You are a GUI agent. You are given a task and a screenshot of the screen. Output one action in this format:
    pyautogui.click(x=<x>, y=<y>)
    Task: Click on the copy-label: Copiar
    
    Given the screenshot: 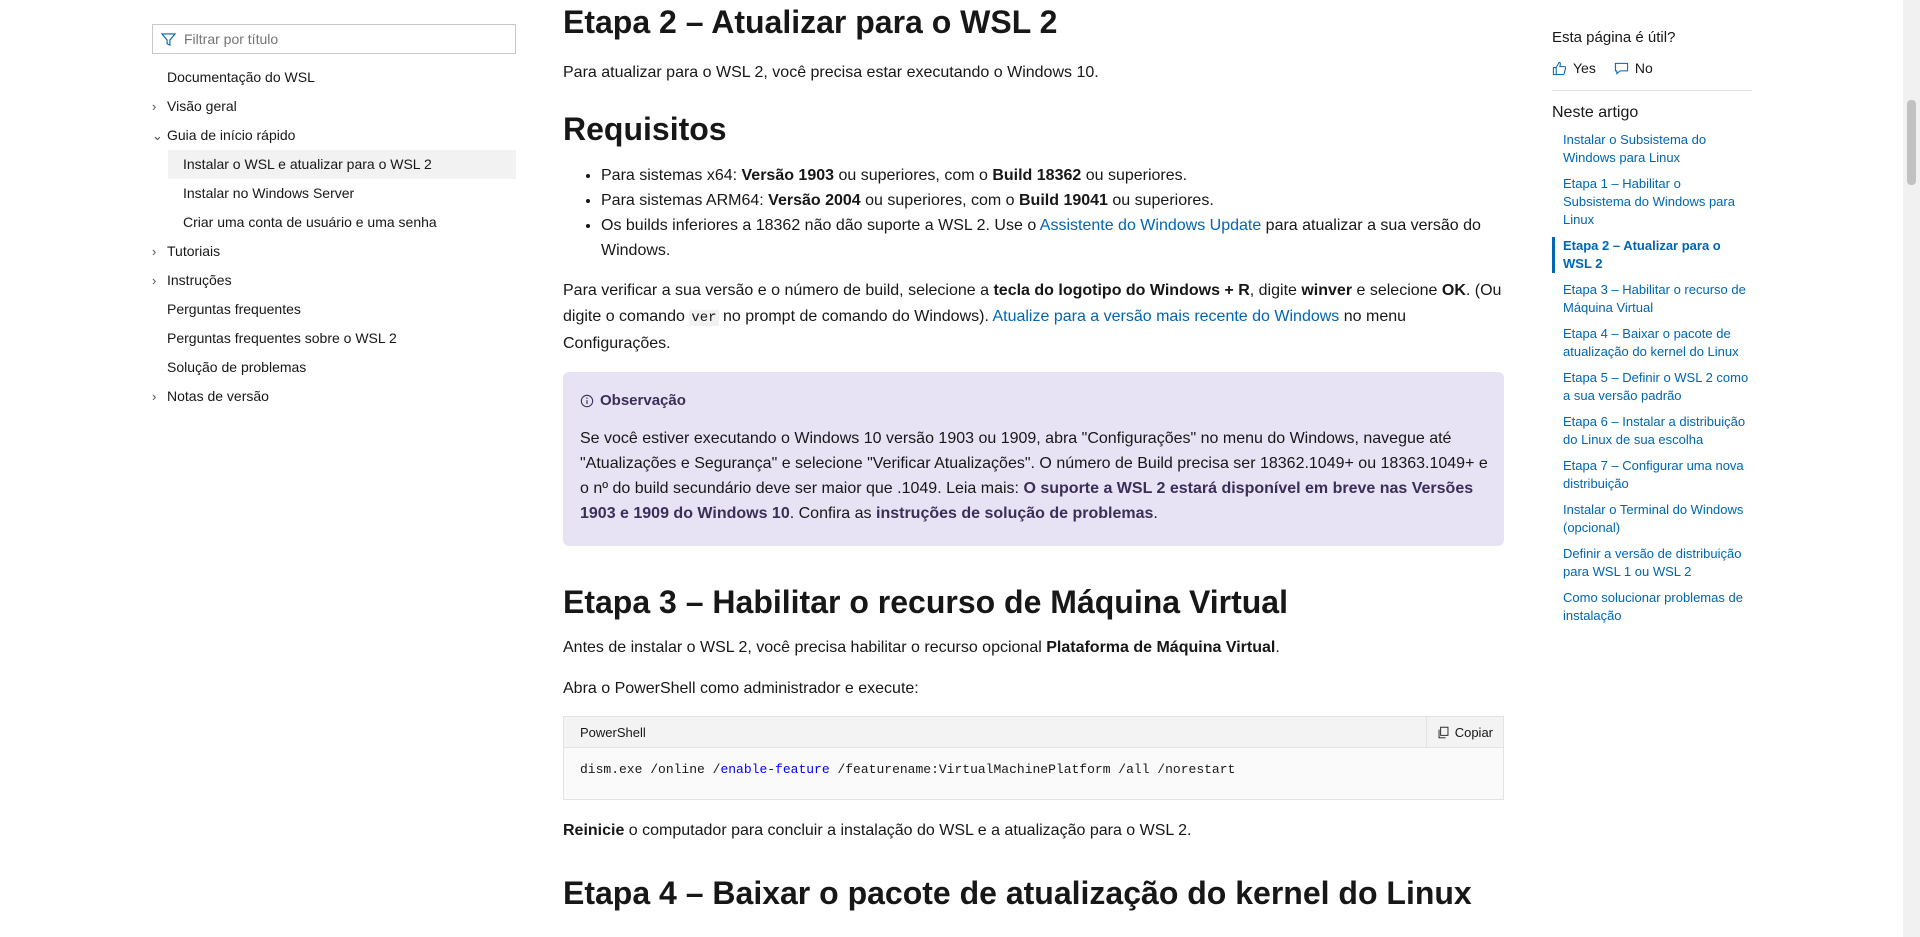 What is the action you would take?
    pyautogui.click(x=1473, y=732)
    